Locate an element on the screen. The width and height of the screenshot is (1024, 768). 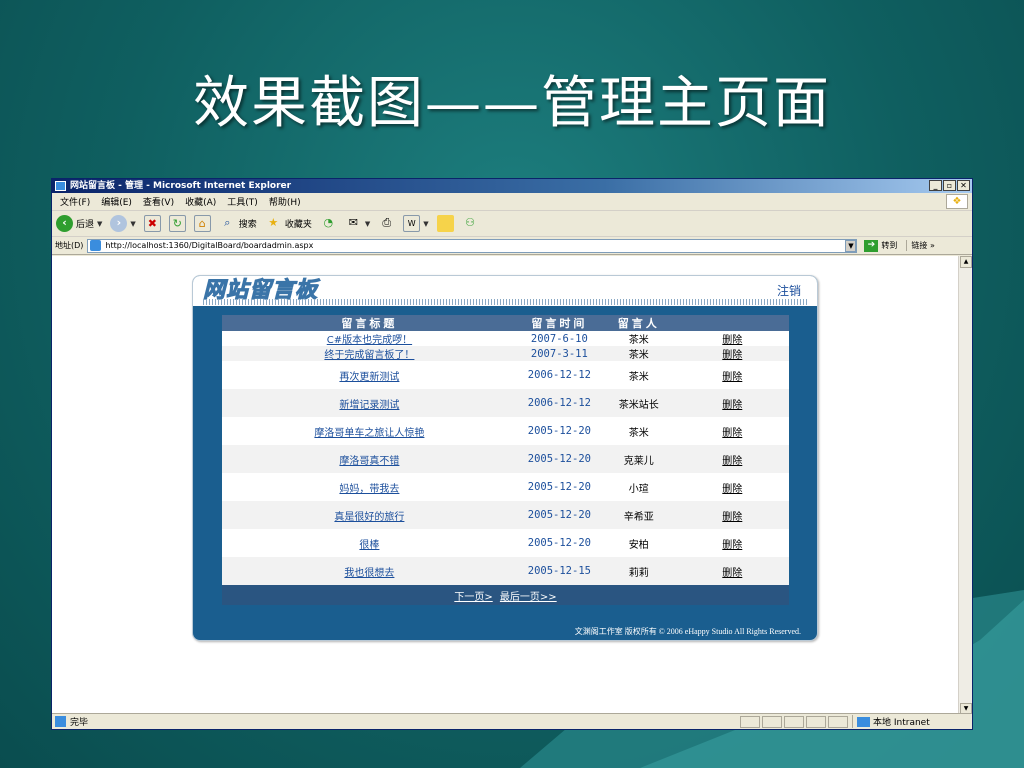
menu-edit: 编辑(E) is located at coordinates (116, 201).